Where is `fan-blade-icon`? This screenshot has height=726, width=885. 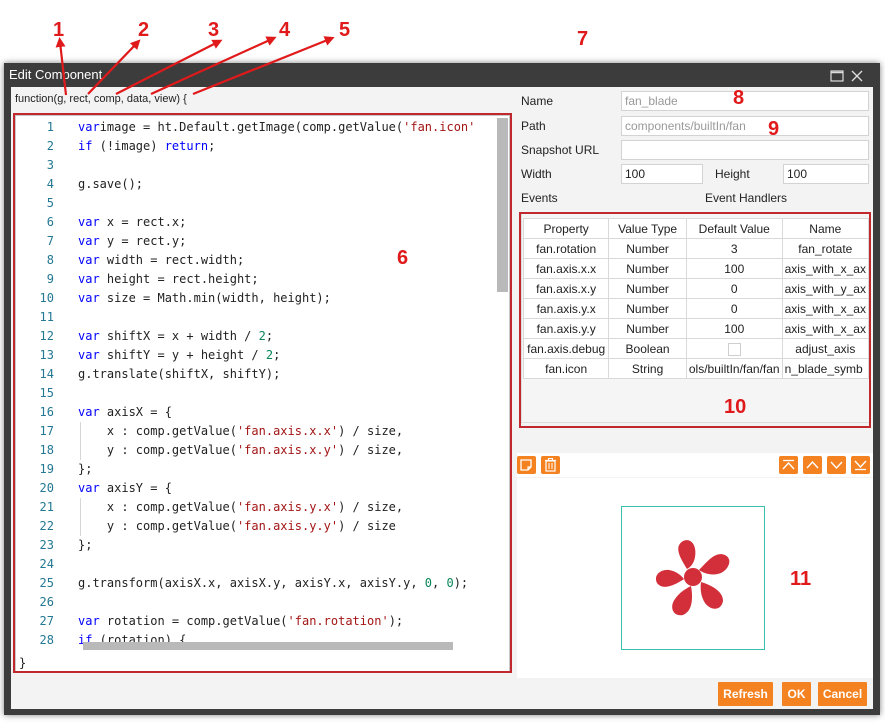 fan-blade-icon is located at coordinates (692, 578).